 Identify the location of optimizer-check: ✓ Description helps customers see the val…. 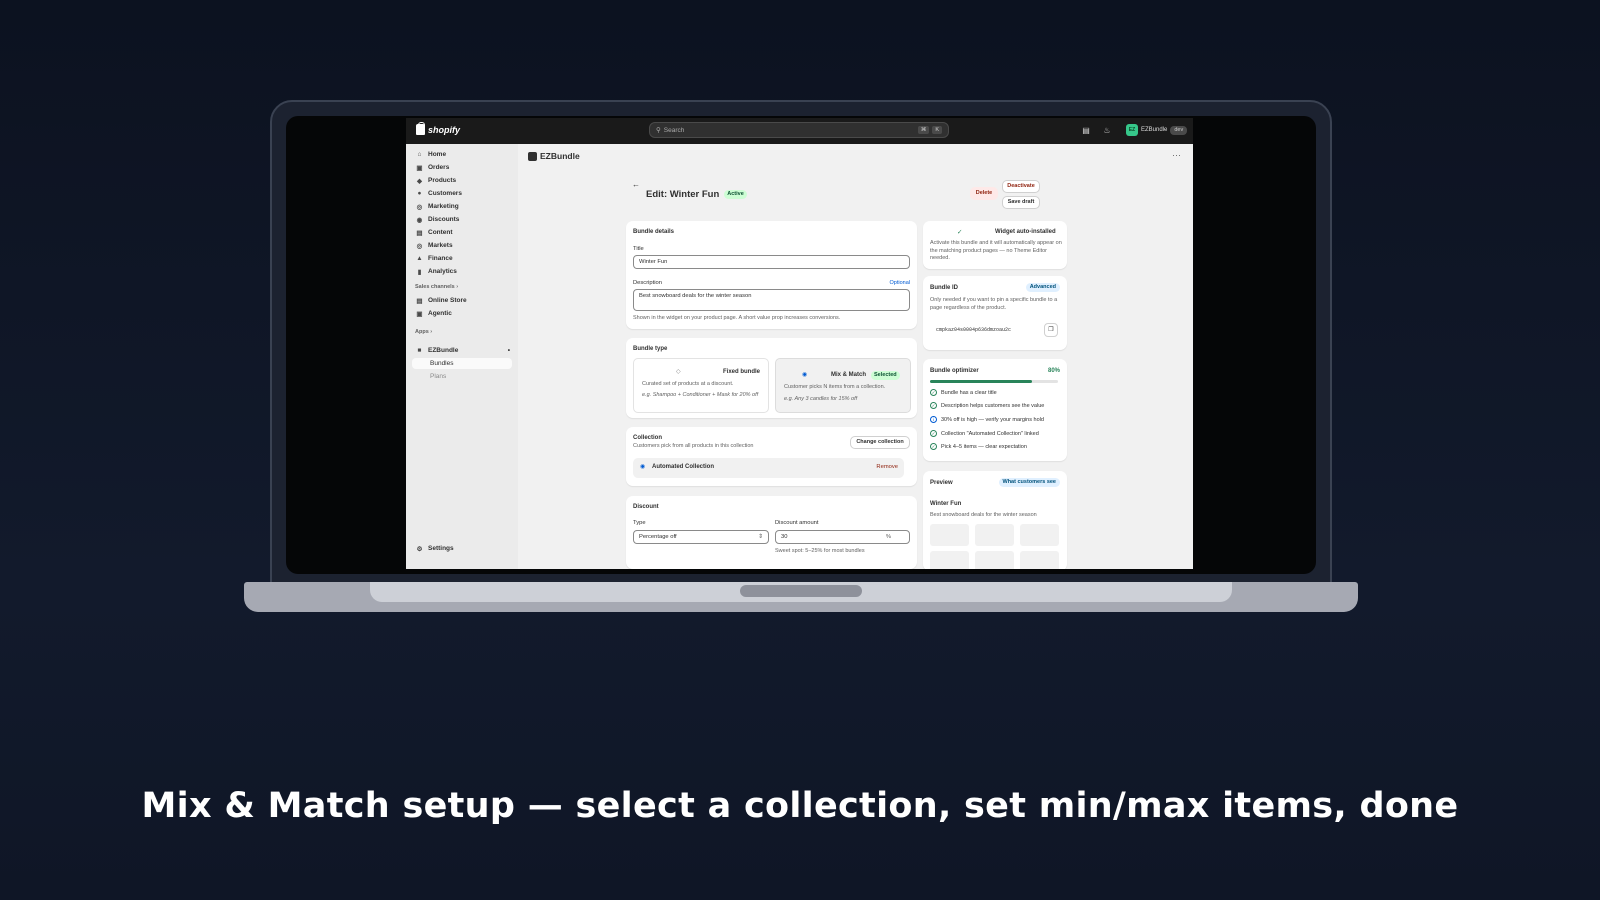
(987, 405).